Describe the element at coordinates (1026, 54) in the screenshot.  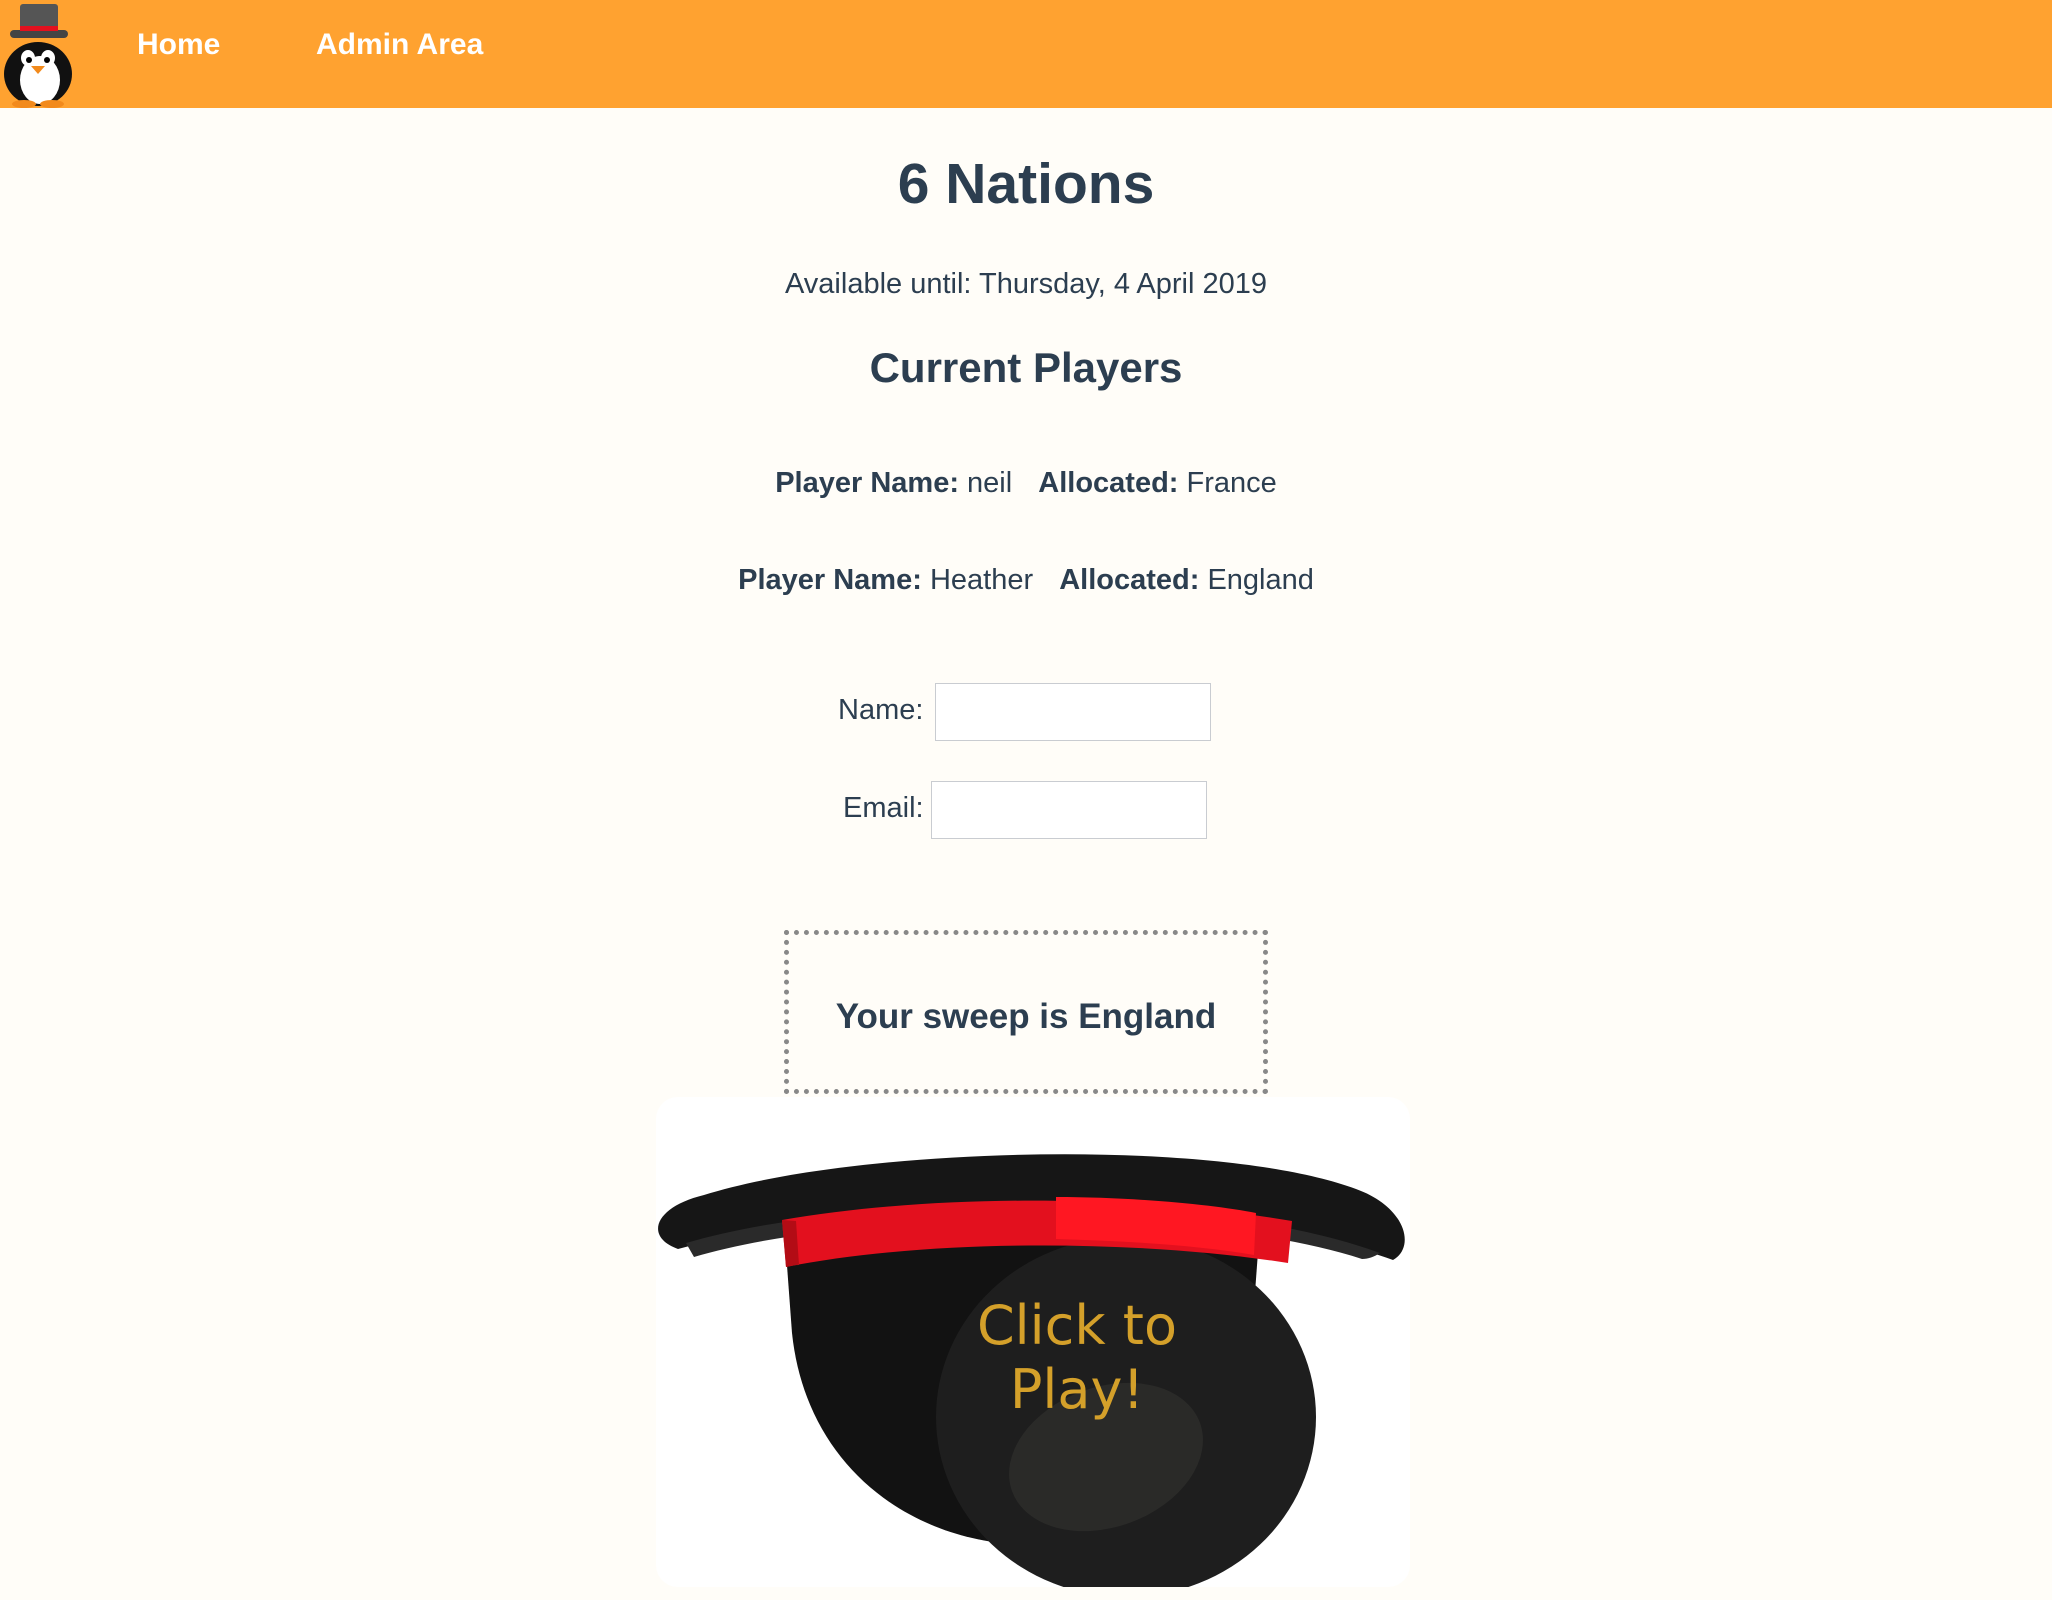
I see `navbar: Home Admin Area` at that location.